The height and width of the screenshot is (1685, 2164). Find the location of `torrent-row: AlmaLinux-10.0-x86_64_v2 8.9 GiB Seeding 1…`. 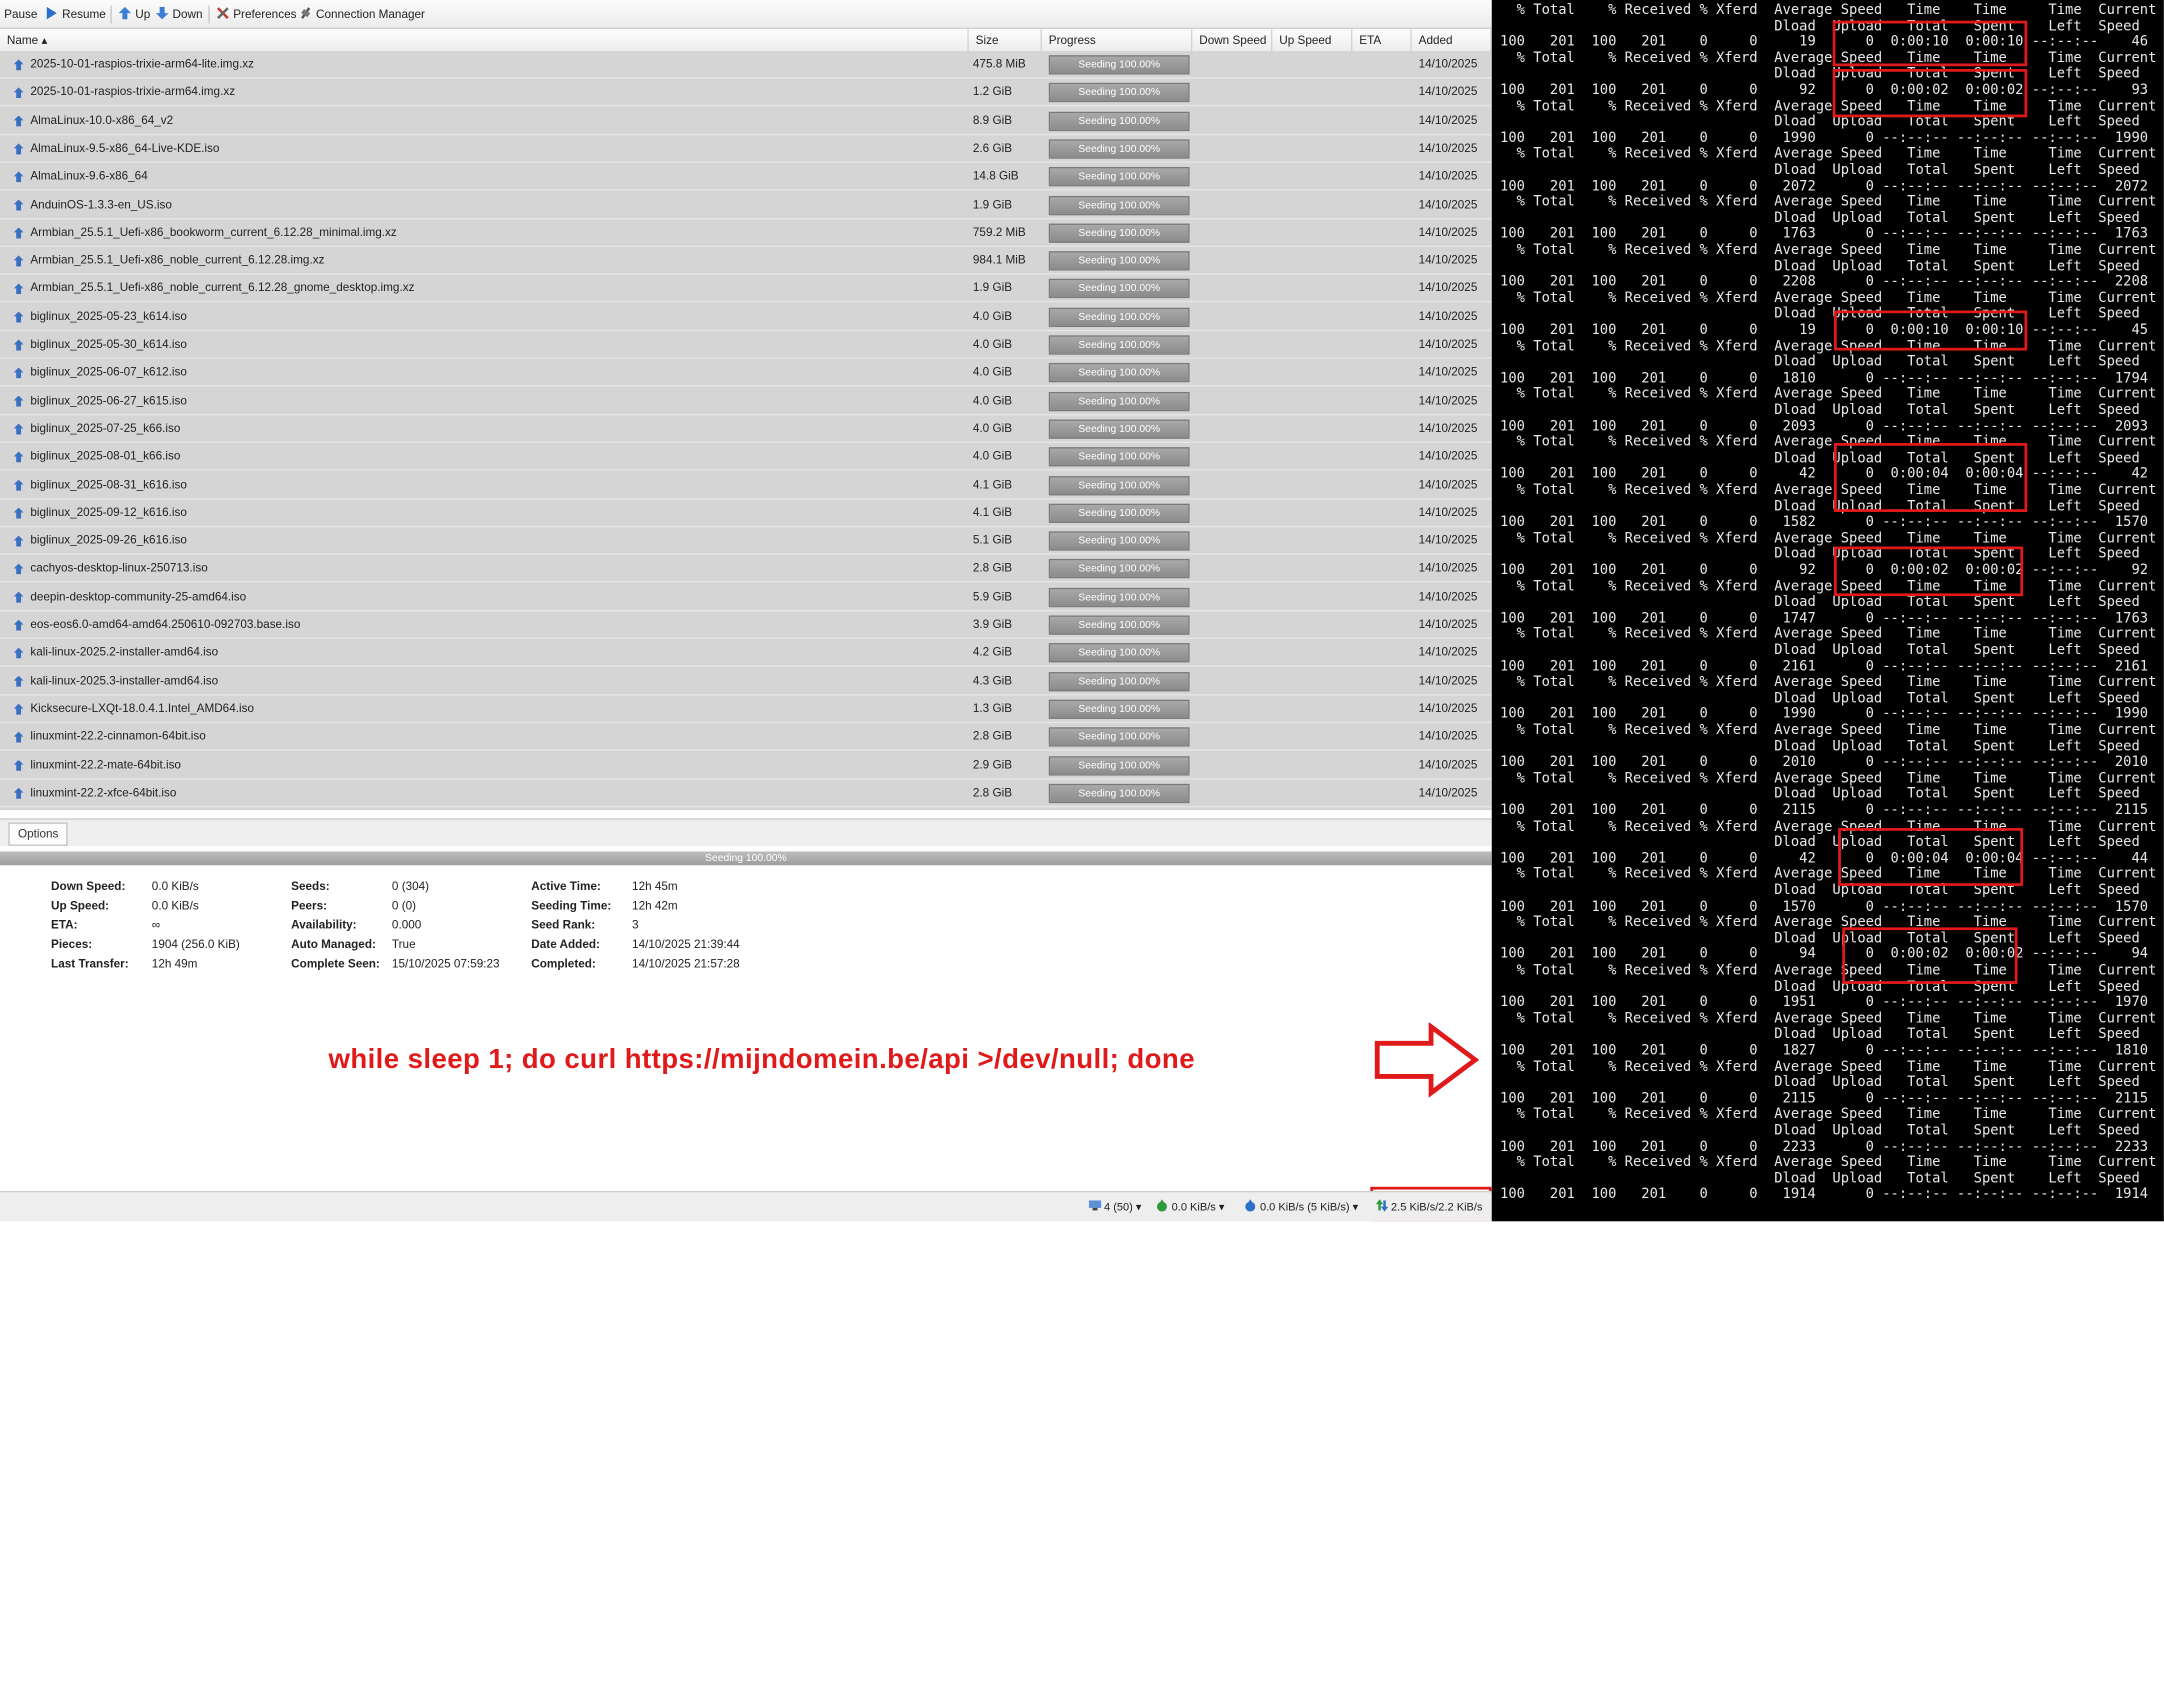

torrent-row: AlmaLinux-10.0-x86_64_v2 8.9 GiB Seeding 1… is located at coordinates (746, 121).